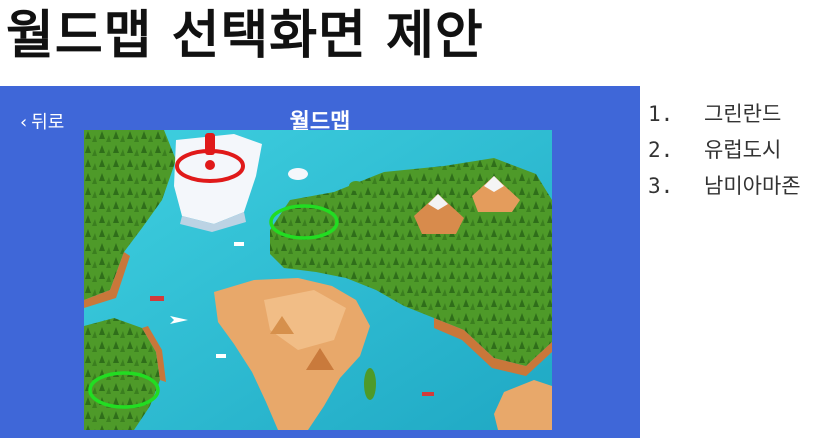 This screenshot has width=830, height=442. I want to click on option-label: 남미아마존, so click(752, 186).